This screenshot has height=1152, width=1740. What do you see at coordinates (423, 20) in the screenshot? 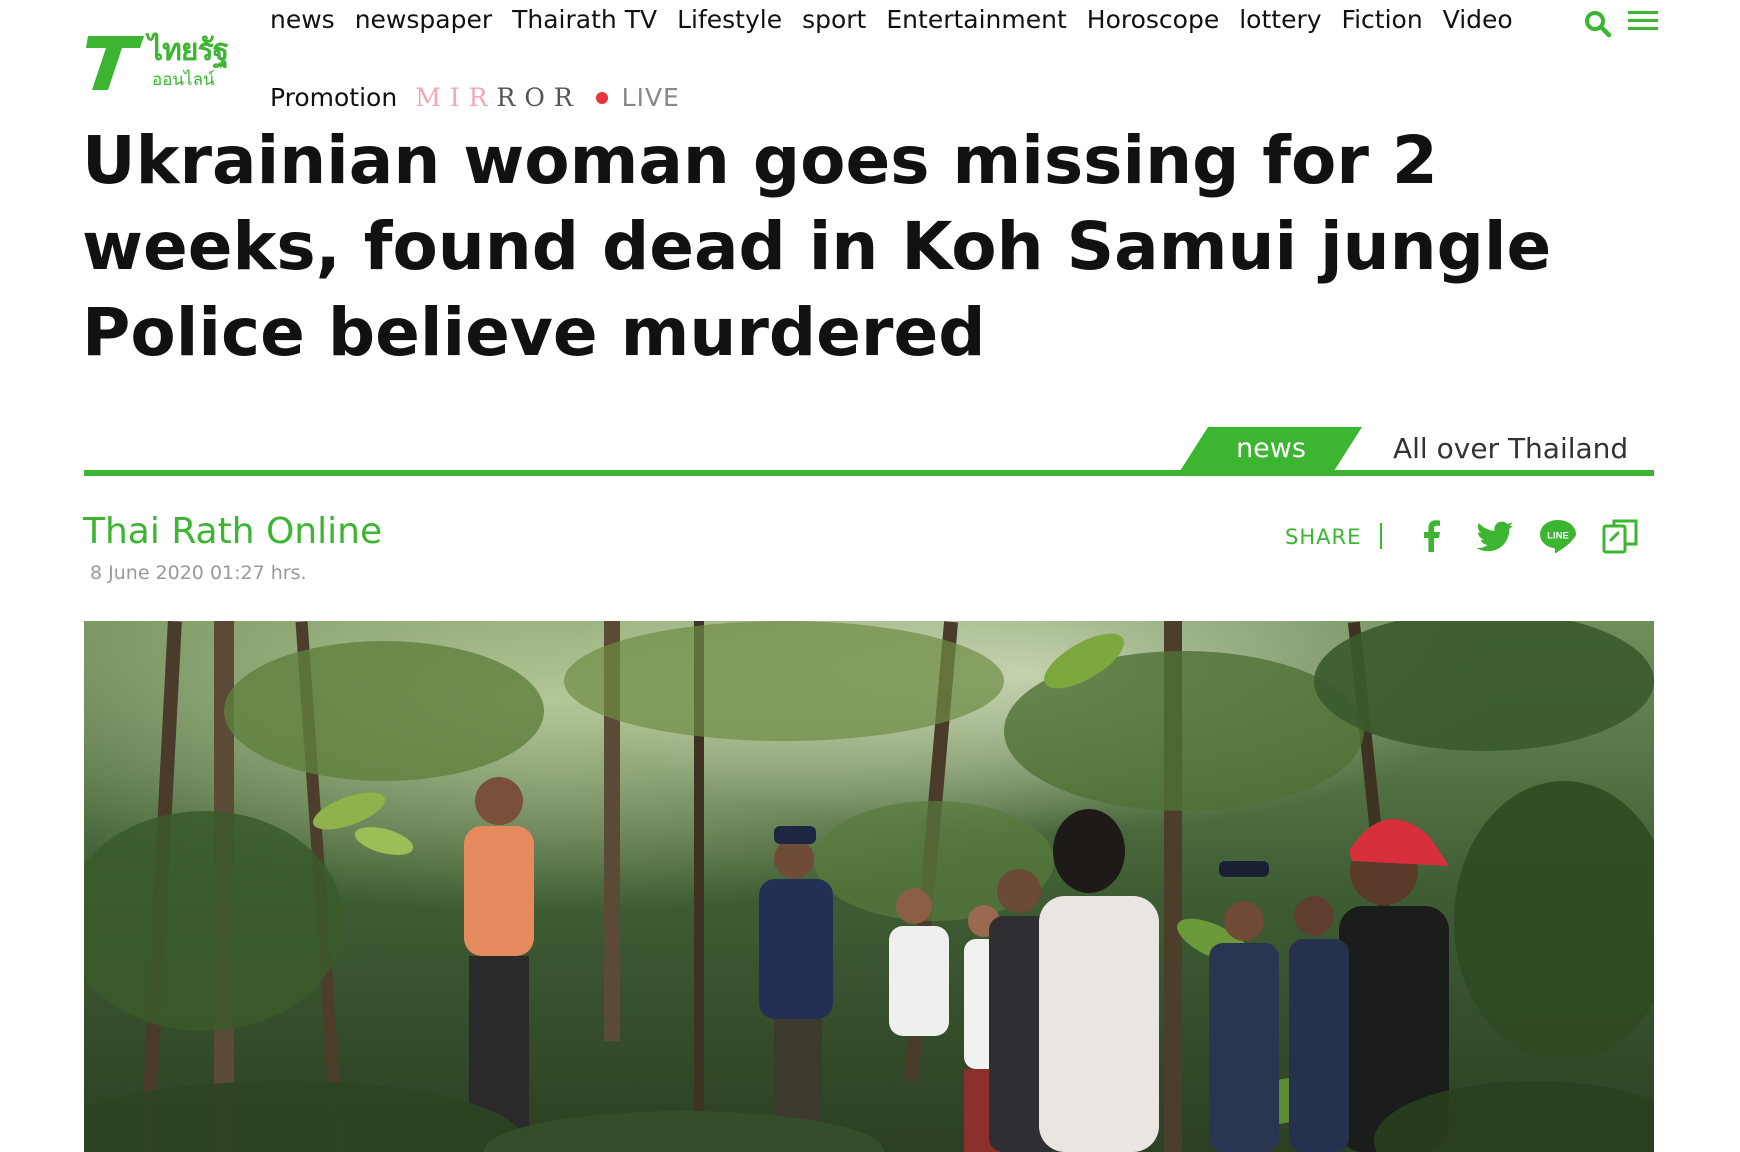
I see `nav-item-newspaper: newspaper` at bounding box center [423, 20].